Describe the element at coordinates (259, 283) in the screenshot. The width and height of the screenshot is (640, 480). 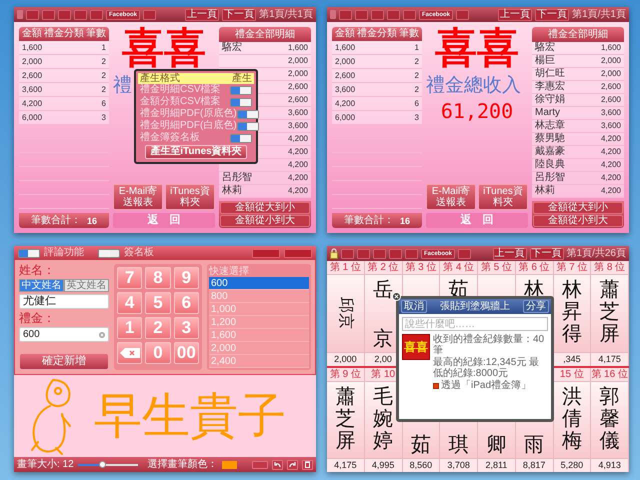
I see `list-item: 600` at that location.